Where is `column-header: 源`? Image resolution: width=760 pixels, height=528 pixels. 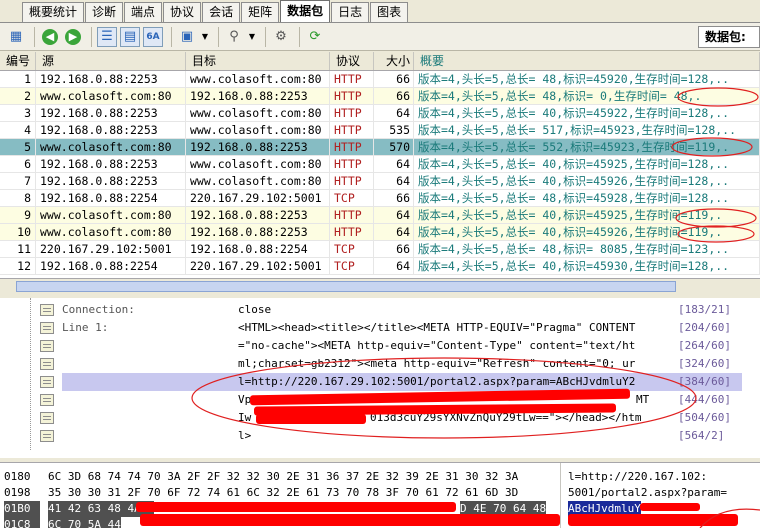
column-header: 源 is located at coordinates (111, 61).